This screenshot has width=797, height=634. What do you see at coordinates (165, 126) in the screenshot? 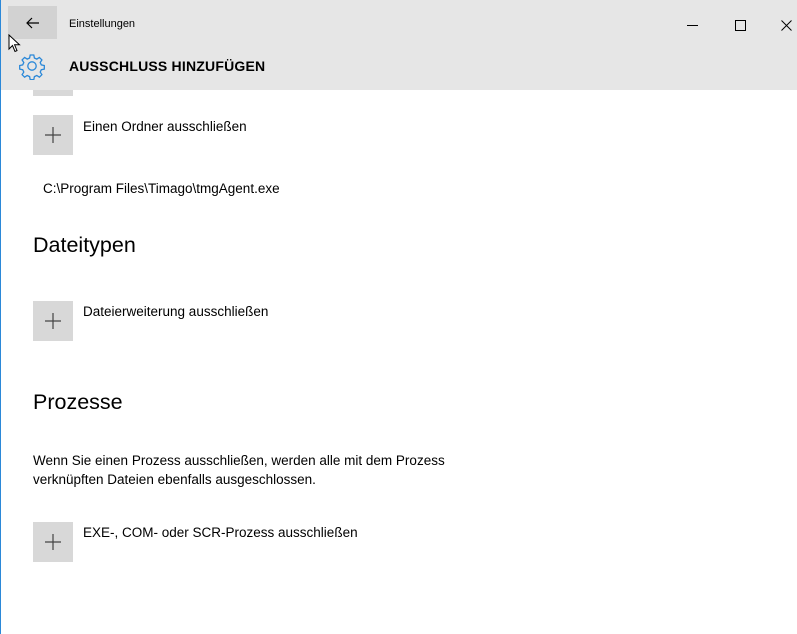
I see `add-folder-exclusion-label: Einen Ordner ausschließen` at bounding box center [165, 126].